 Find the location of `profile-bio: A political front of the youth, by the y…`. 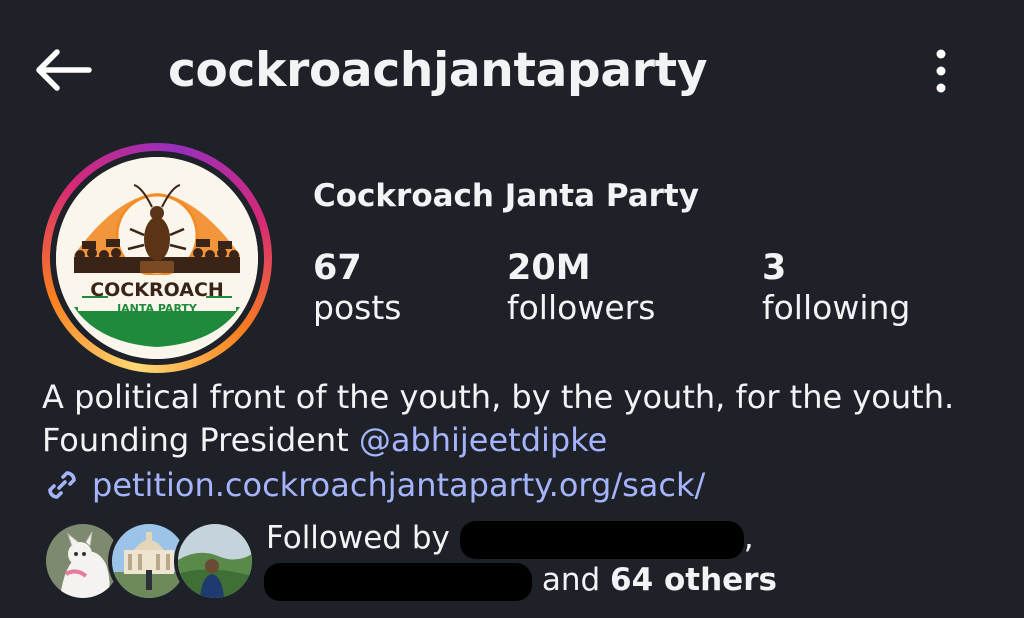

profile-bio: A political front of the youth, by the y… is located at coordinates (522, 419).